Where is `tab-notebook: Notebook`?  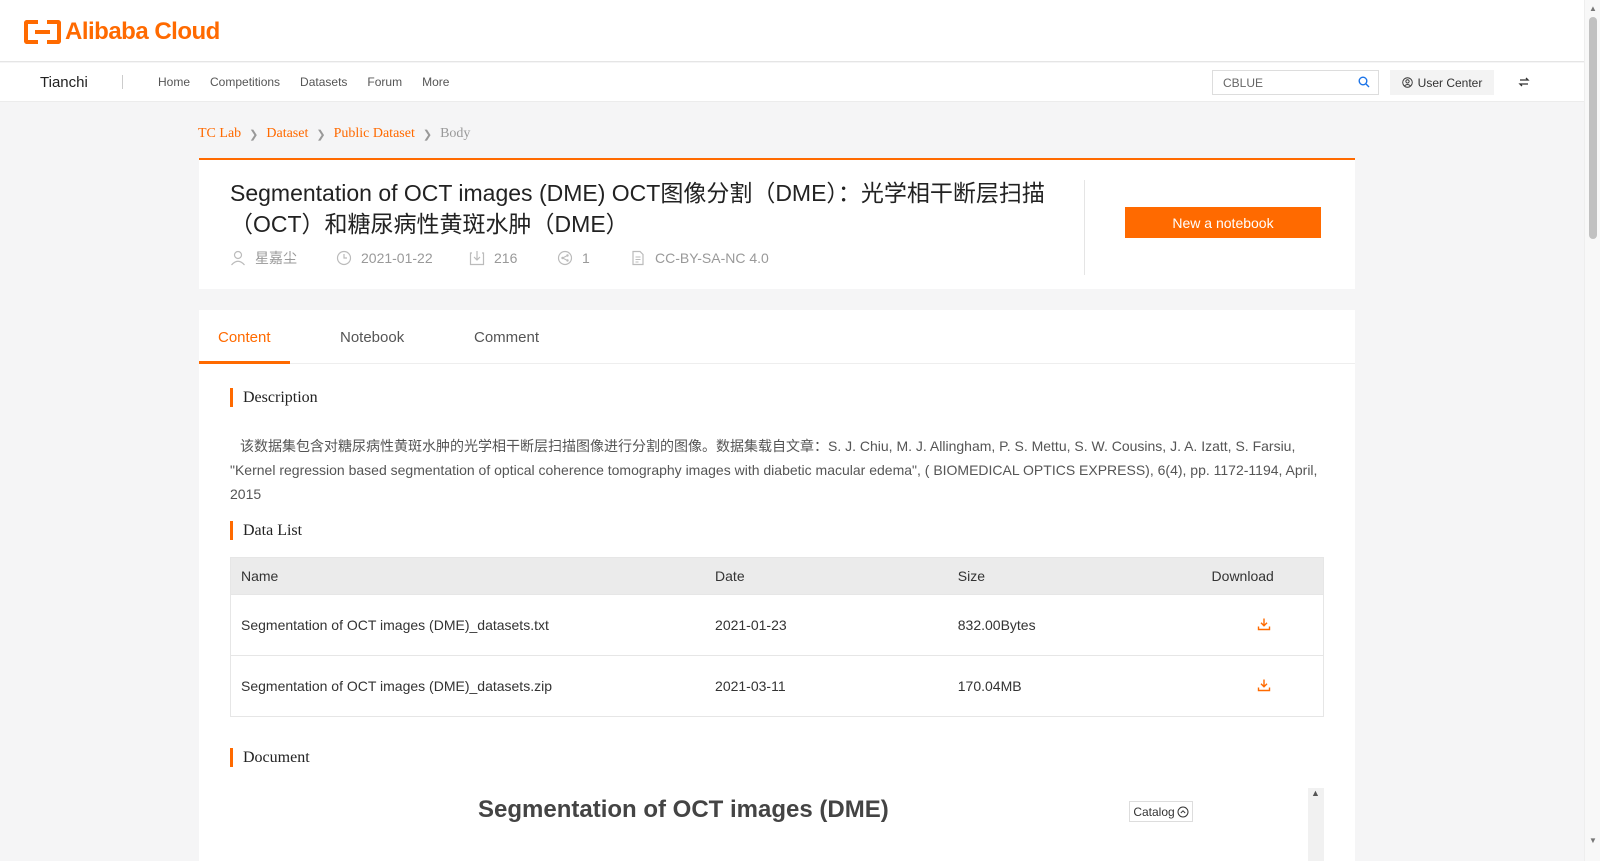
tab-notebook: Notebook is located at coordinates (372, 337).